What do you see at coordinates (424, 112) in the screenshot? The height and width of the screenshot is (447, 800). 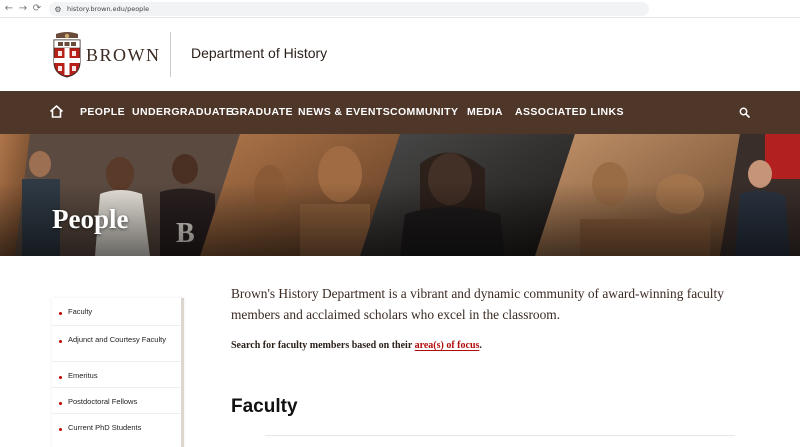 I see `nav-community: COMMUNITY` at bounding box center [424, 112].